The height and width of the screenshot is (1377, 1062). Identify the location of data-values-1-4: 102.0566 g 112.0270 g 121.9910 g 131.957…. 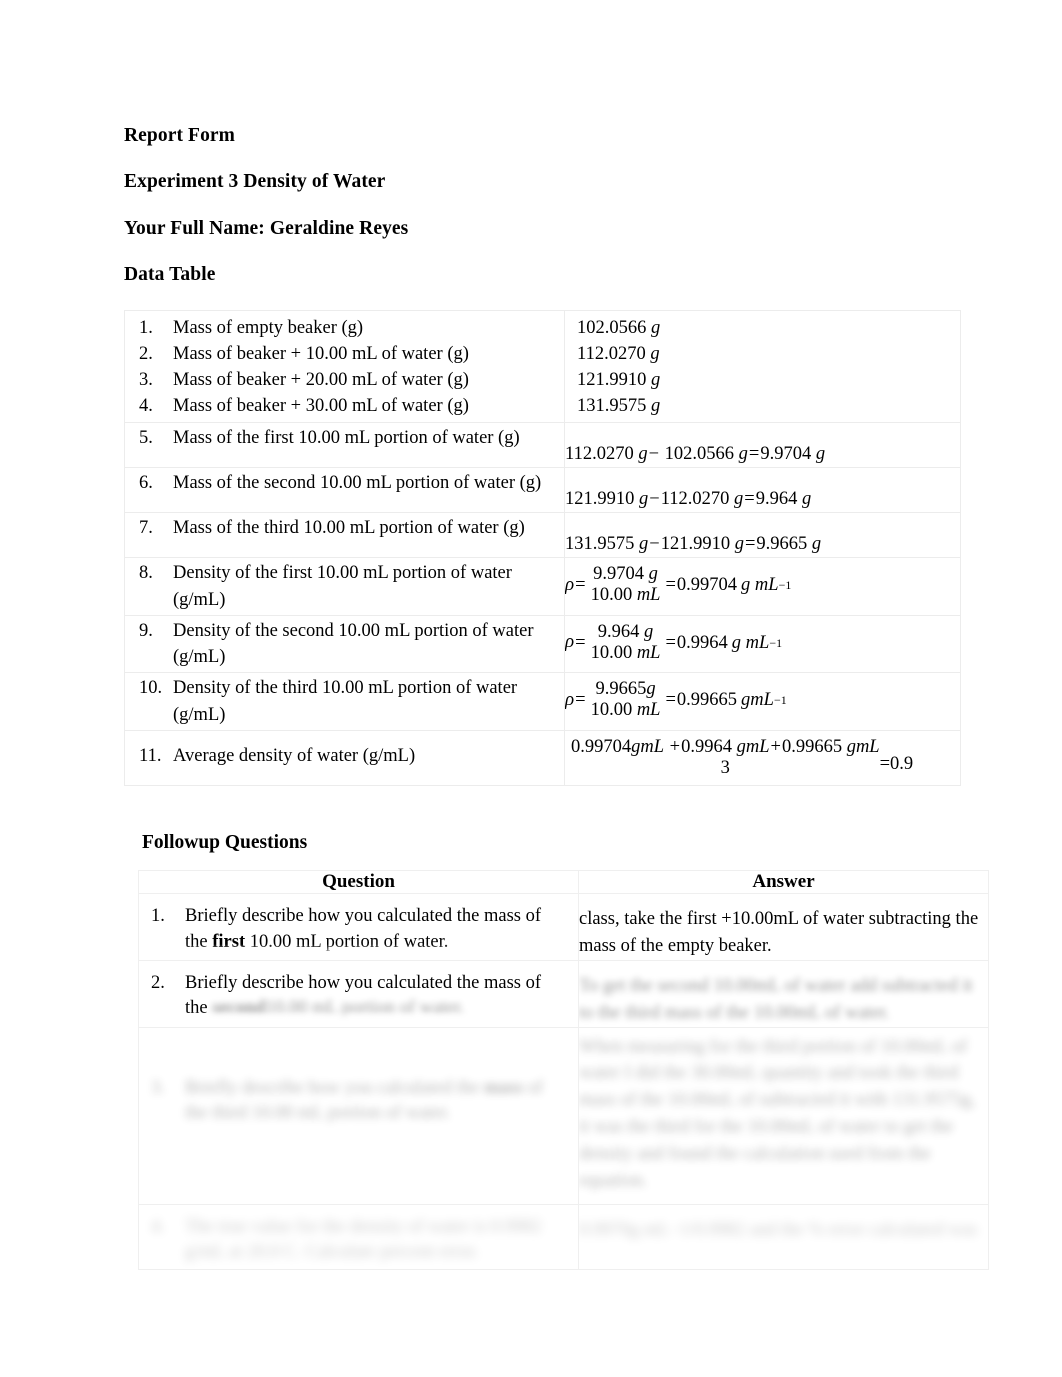
(762, 366).